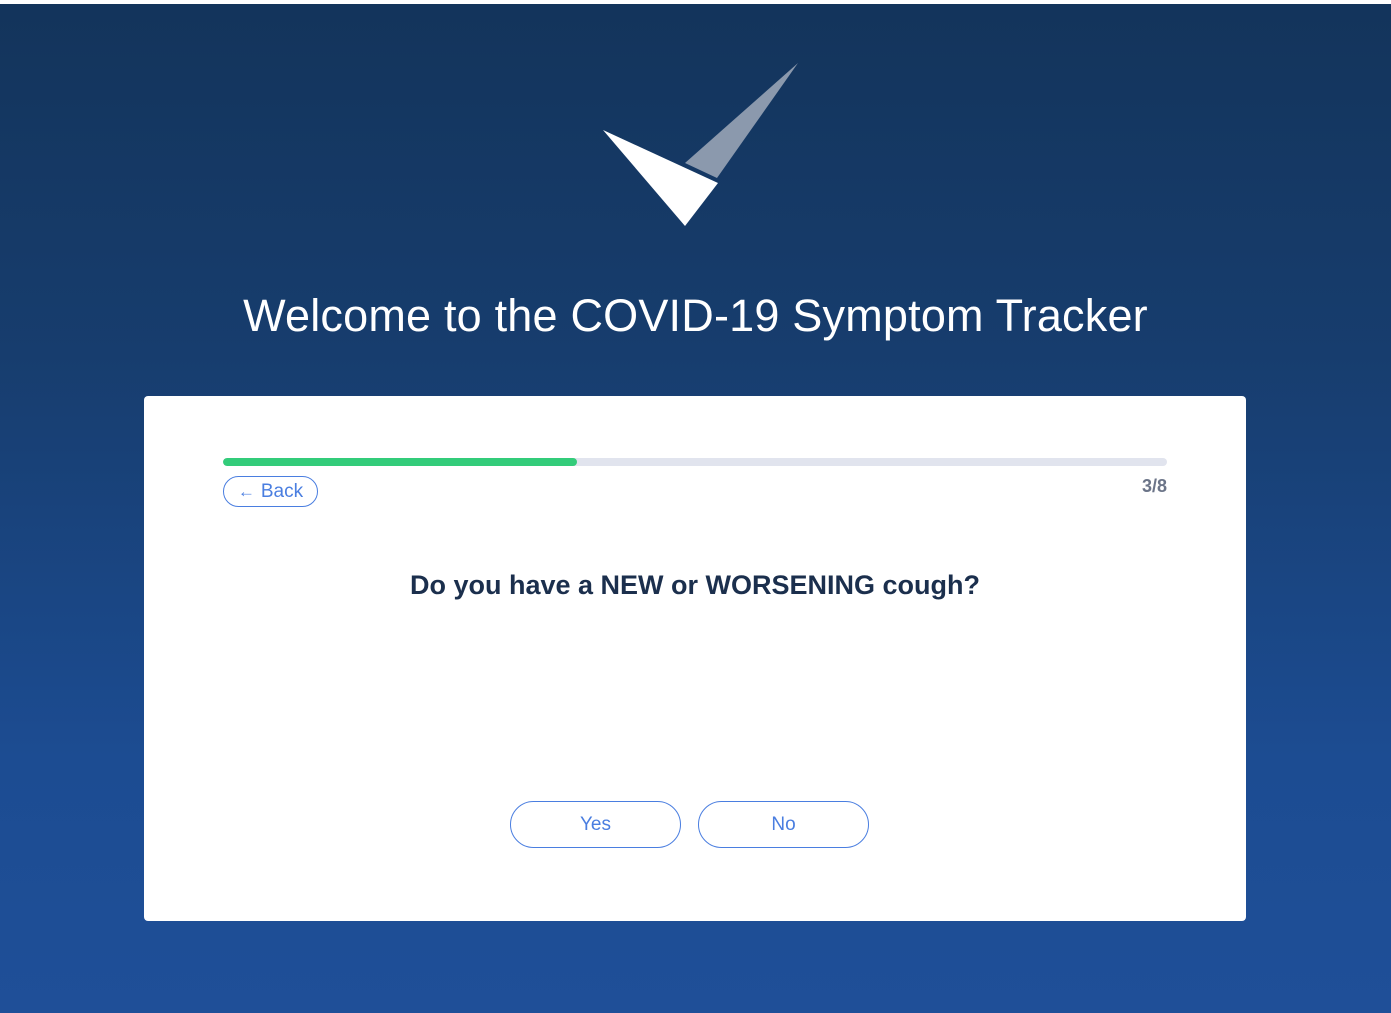 Image resolution: width=1391 pixels, height=1013 pixels. Describe the element at coordinates (741, 120) in the screenshot. I see `checkmark-logo-long-stroke` at that location.